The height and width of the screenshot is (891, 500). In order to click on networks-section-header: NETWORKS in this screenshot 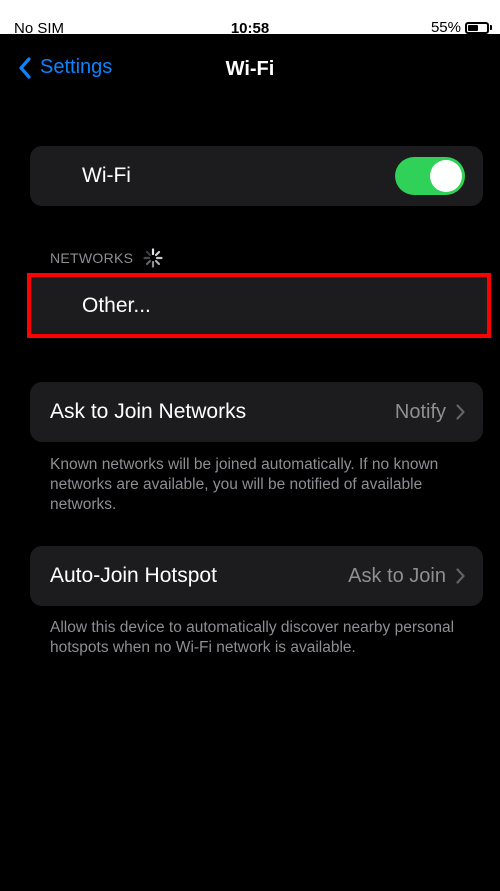, I will do `click(106, 258)`.